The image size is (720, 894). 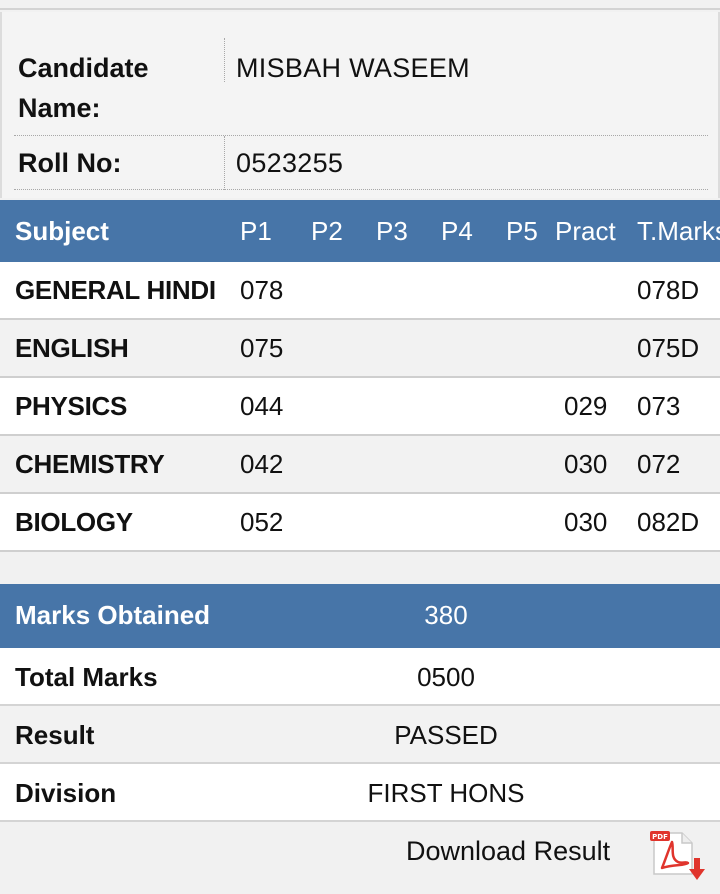 I want to click on header-subject: Subject, so click(x=62, y=231).